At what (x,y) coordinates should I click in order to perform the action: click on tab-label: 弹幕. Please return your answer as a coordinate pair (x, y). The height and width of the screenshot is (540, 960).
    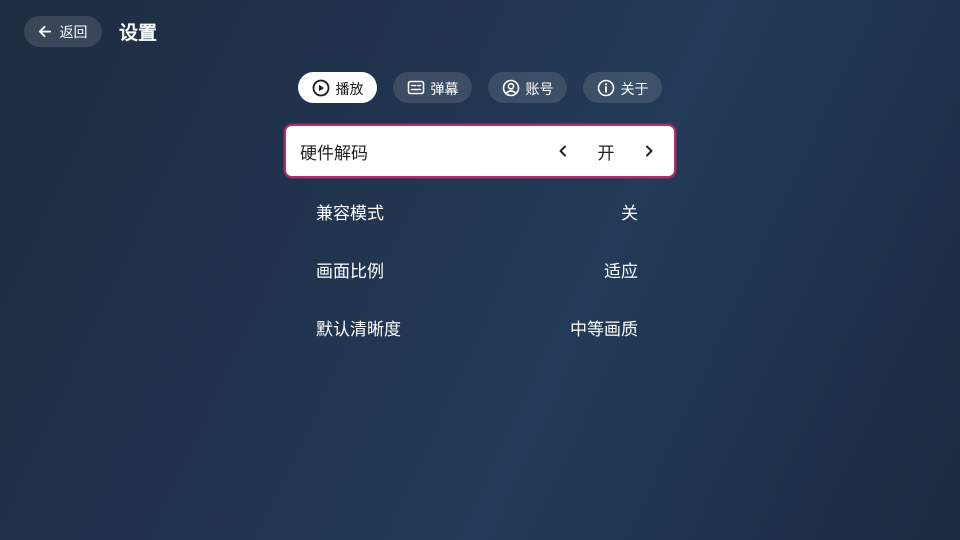
    Looking at the image, I should click on (444, 89).